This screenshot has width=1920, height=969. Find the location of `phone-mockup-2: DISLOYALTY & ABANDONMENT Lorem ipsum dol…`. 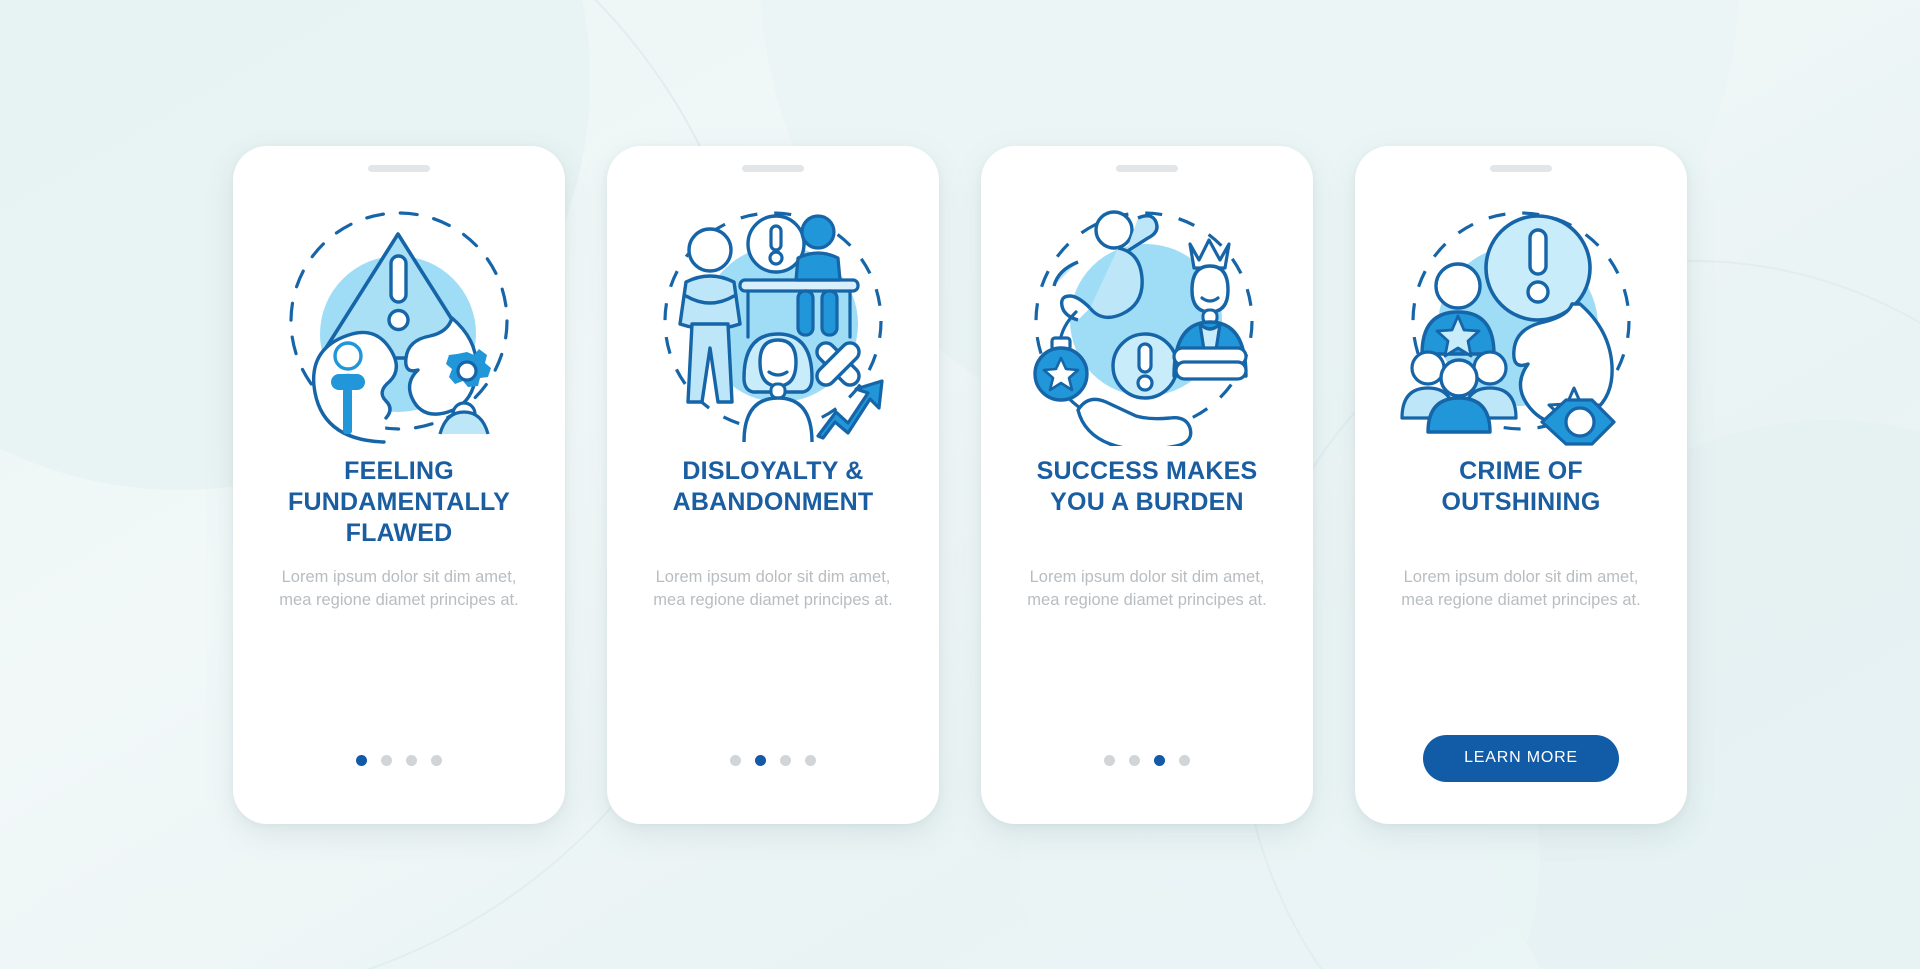

phone-mockup-2: DISLOYALTY & ABANDONMENT Lorem ipsum dol… is located at coordinates (773, 484).